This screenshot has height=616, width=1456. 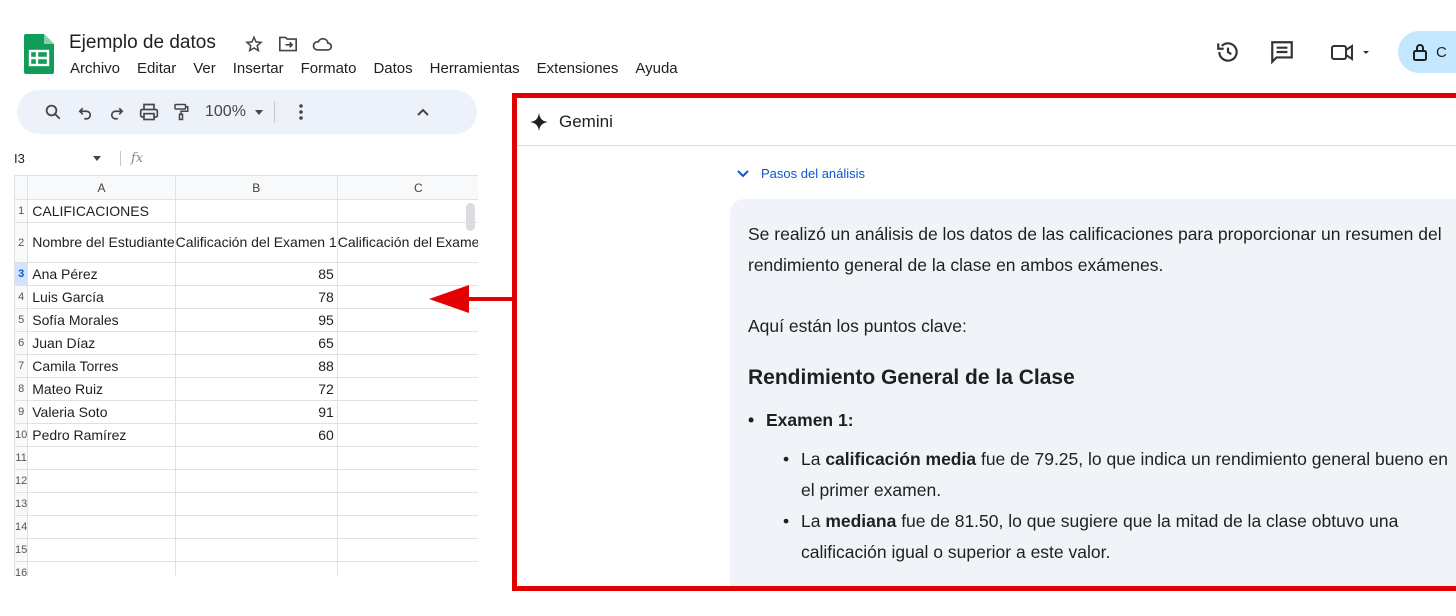 I want to click on cell-a: Sofía Morales, so click(x=101, y=320).